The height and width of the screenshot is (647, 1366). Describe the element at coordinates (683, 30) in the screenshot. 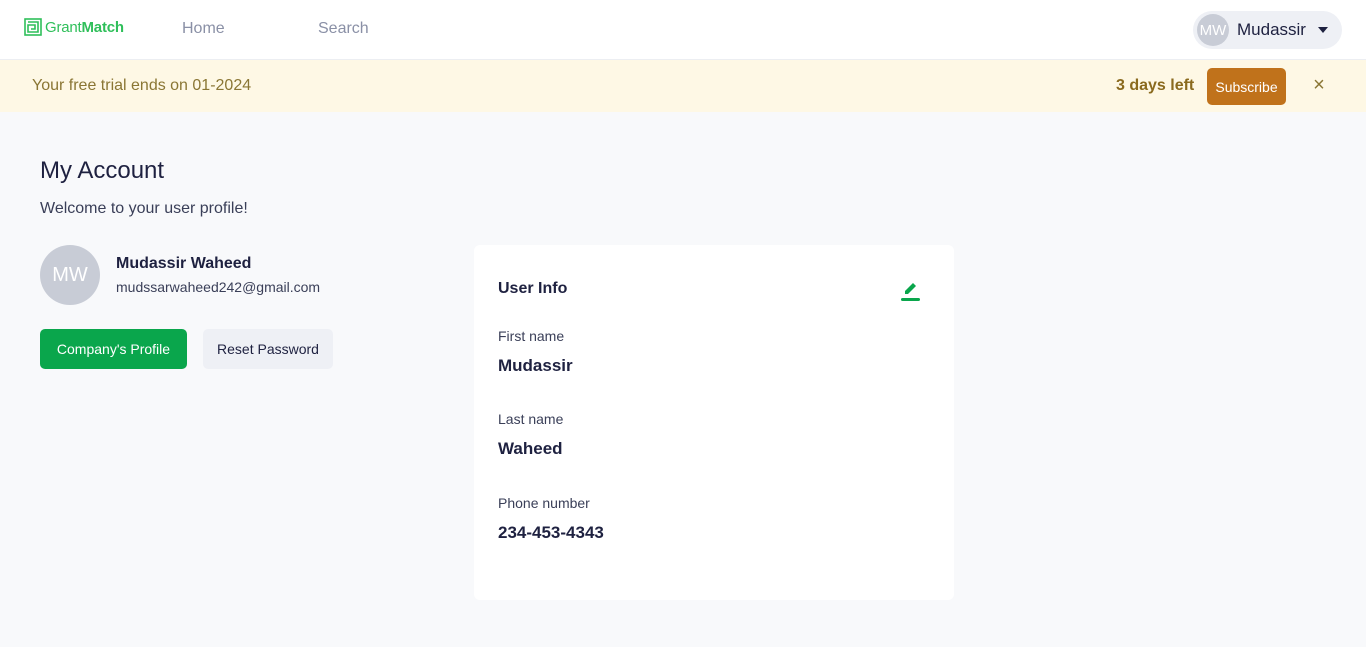

I see `top-navbar: GrantMatch Home Search MW Mudassir` at that location.